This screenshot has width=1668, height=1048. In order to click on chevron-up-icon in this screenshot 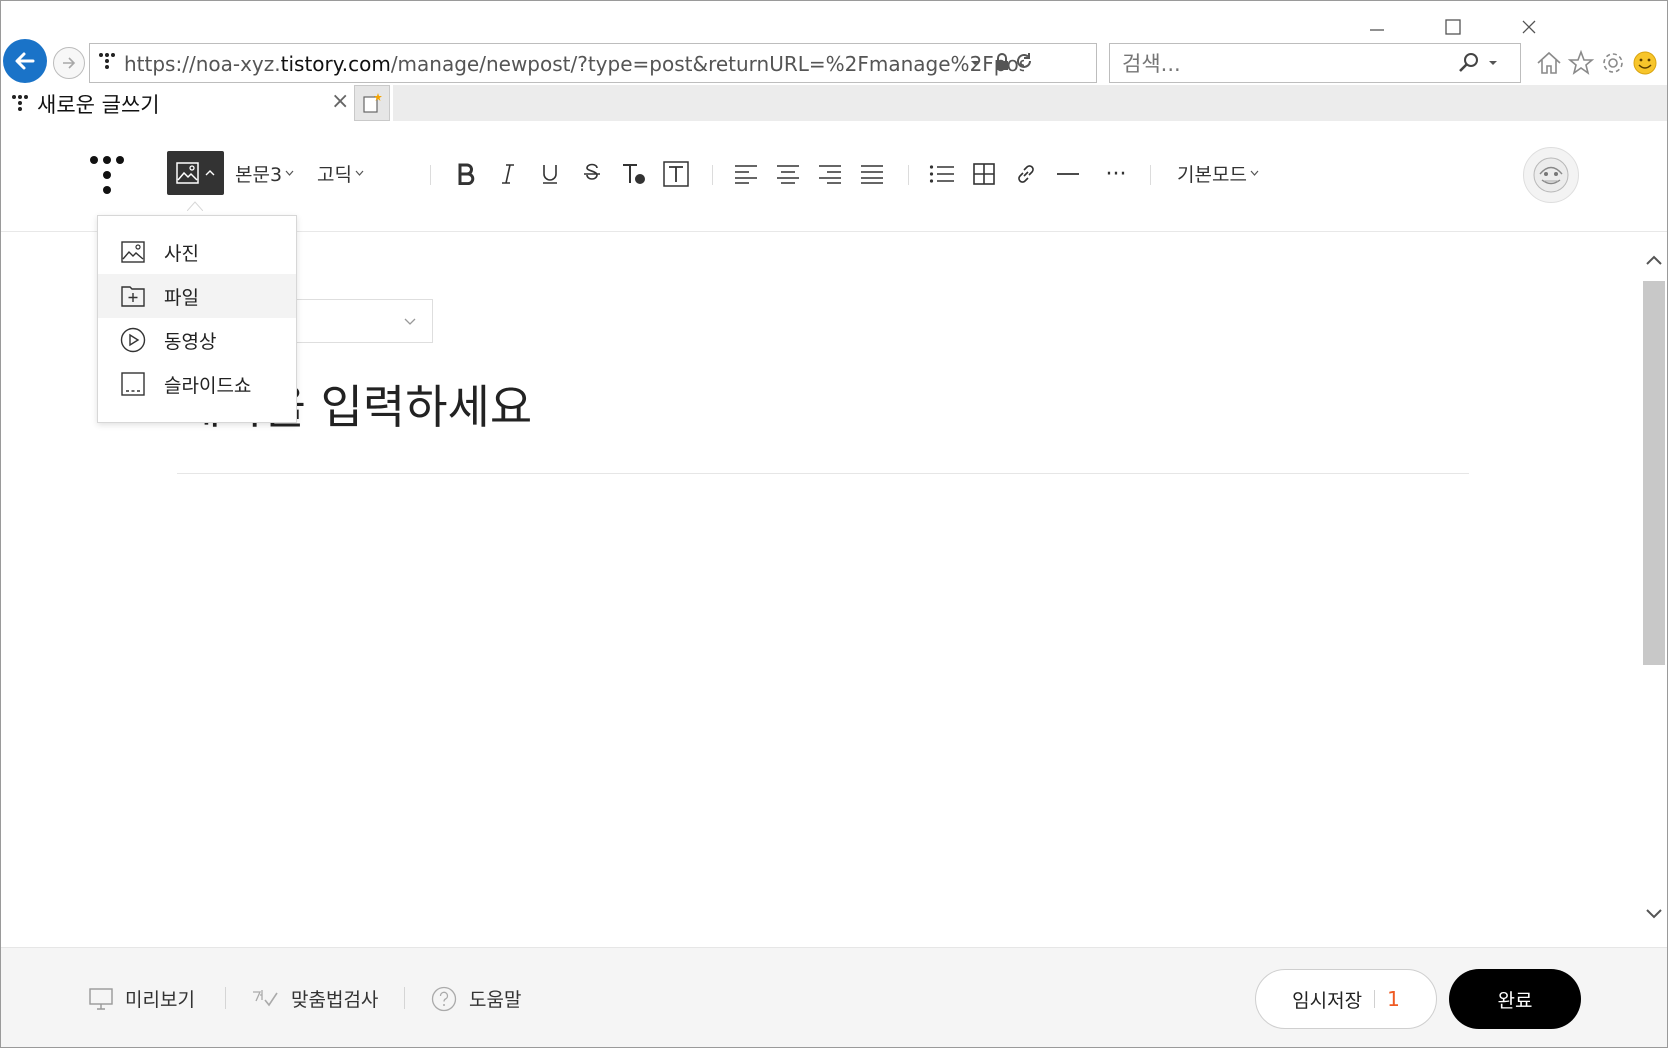, I will do `click(210, 173)`.